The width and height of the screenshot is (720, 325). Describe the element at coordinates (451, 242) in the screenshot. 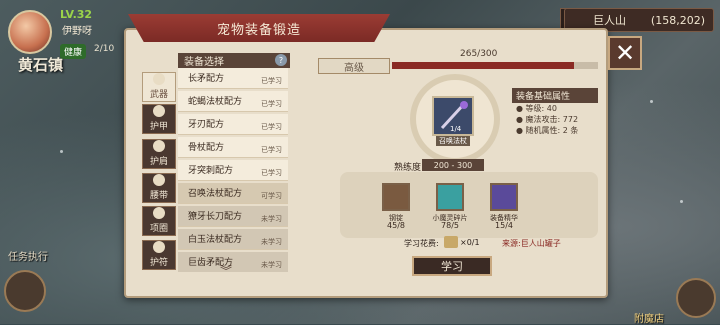

I see `scroll-icon` at that location.